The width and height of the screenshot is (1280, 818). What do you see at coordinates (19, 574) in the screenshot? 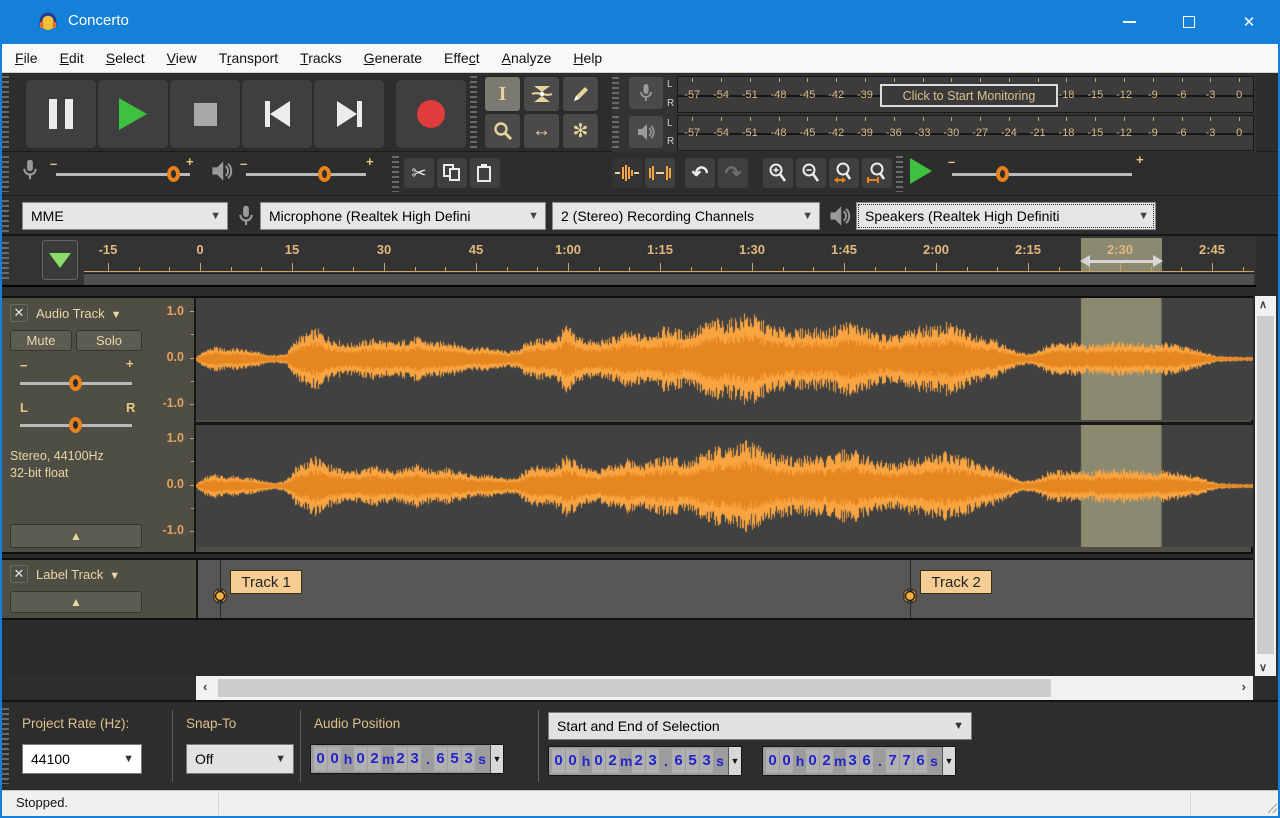
I see `close-label-track-button: ✕` at bounding box center [19, 574].